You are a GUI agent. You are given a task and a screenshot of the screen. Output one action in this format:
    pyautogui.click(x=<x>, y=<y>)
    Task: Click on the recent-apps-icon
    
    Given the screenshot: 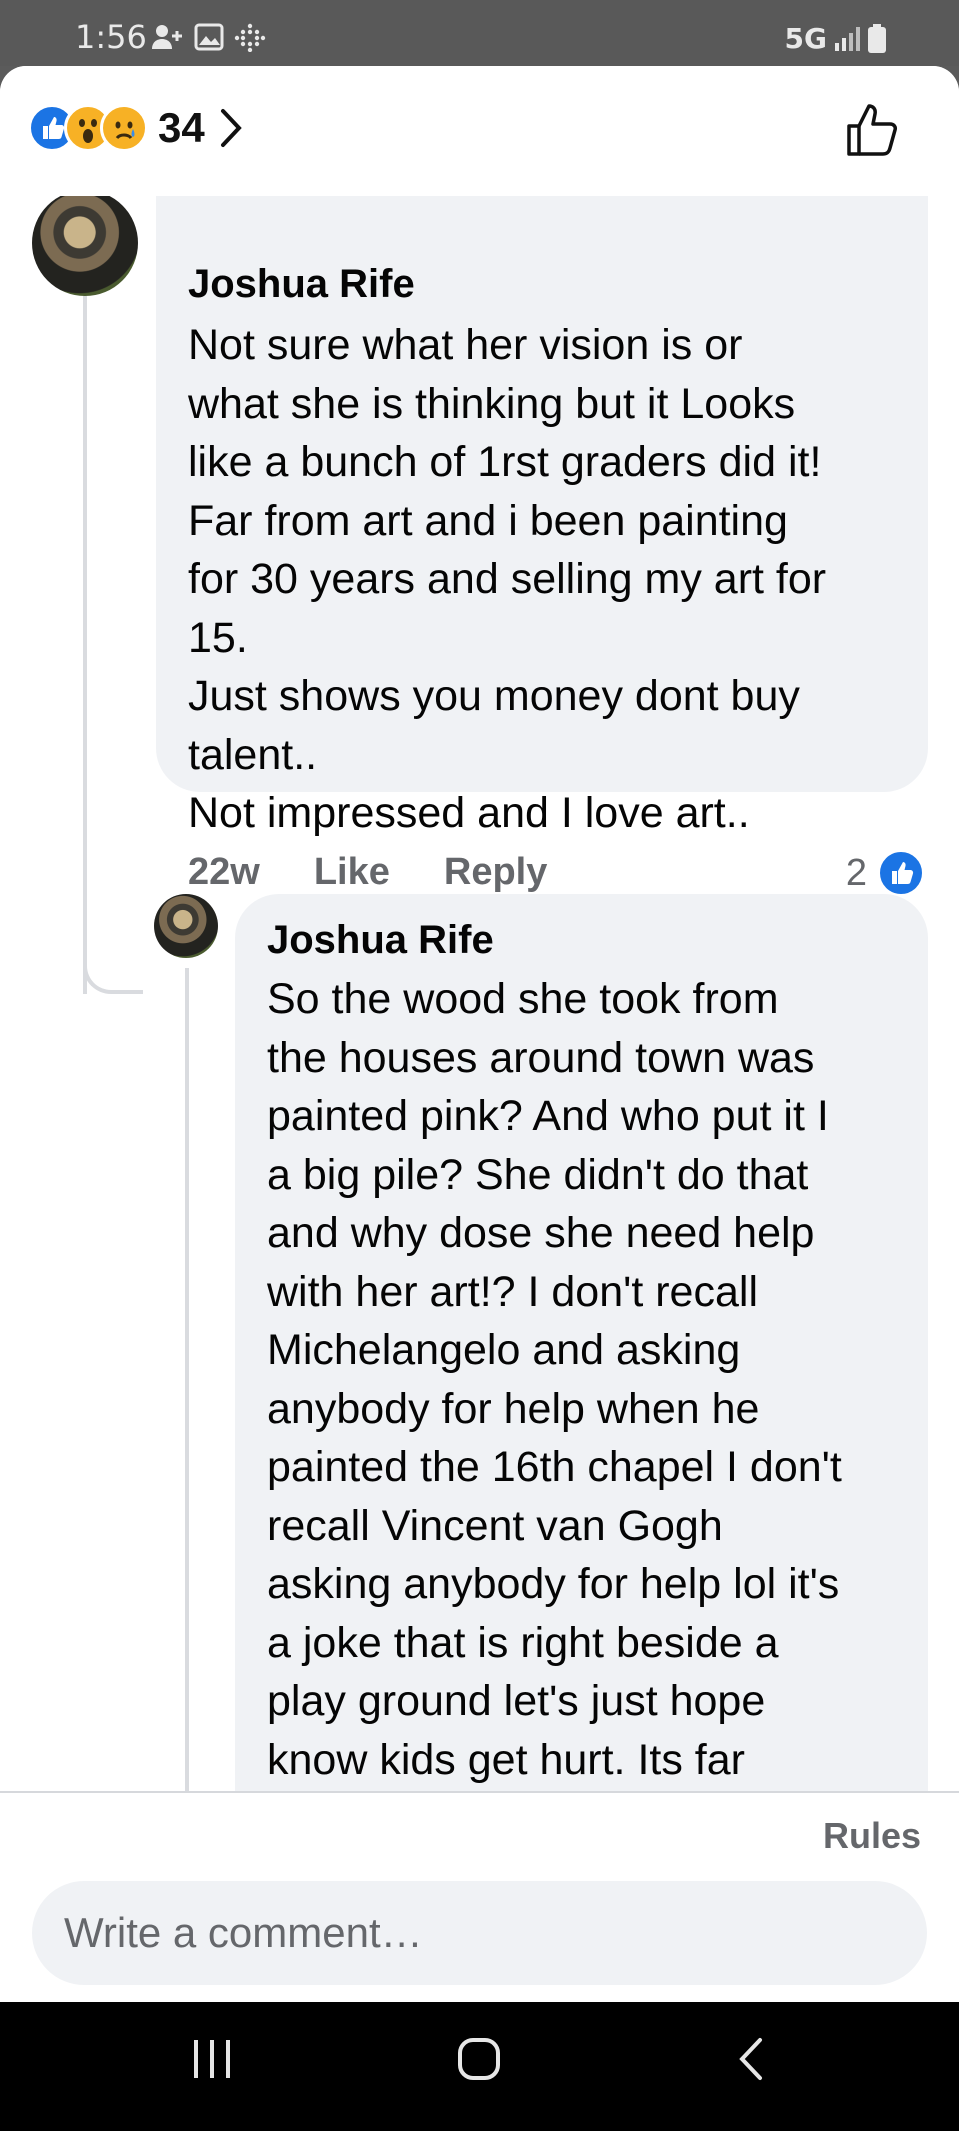 What is the action you would take?
    pyautogui.click(x=212, y=2059)
    